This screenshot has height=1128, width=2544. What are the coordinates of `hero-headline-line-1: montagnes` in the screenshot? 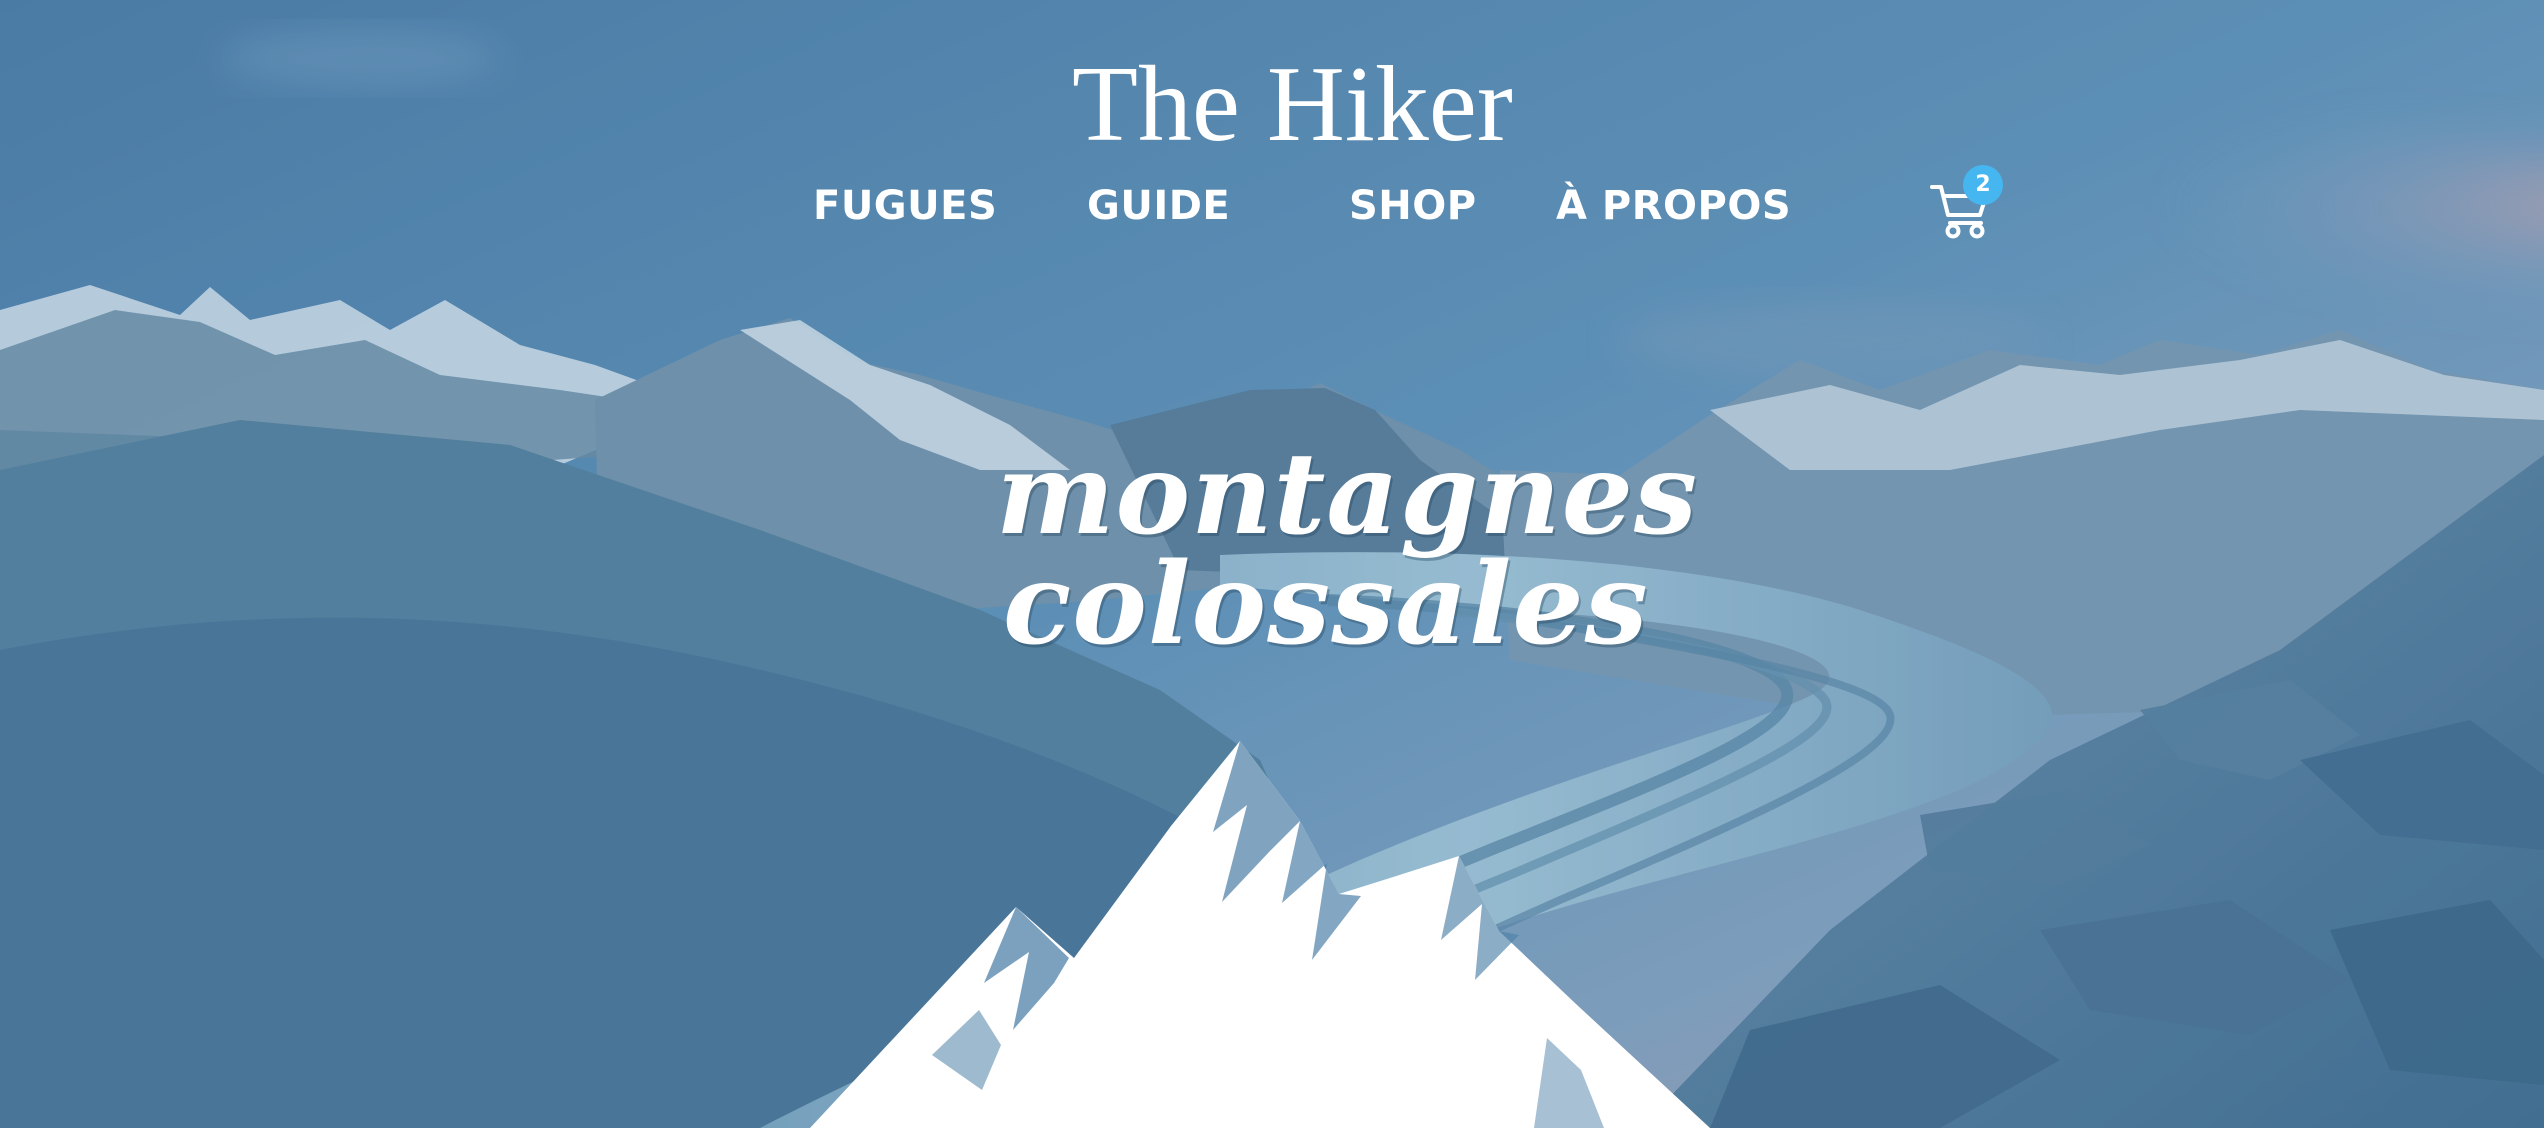 It's located at (1347, 494).